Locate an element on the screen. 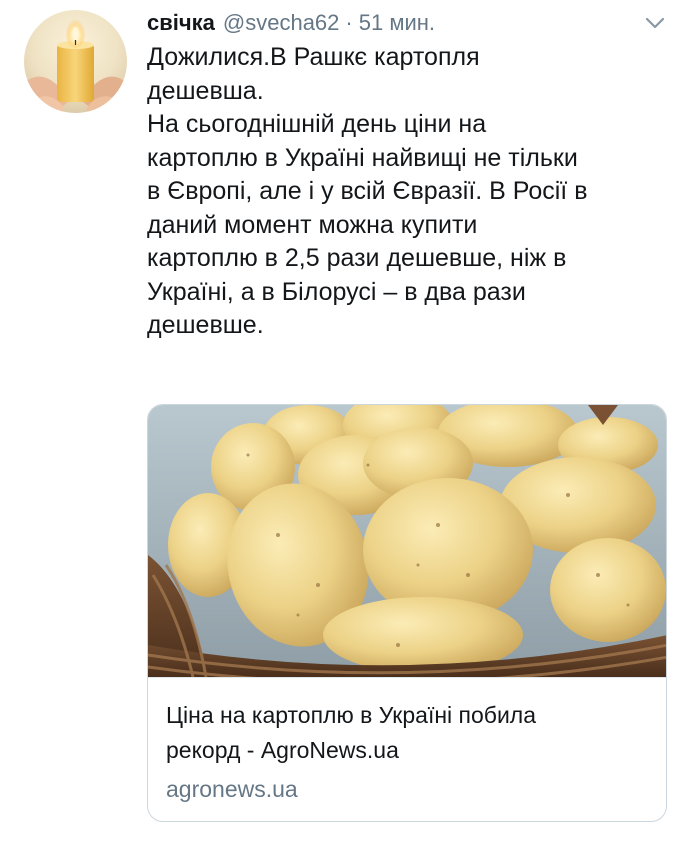  link-card-title-line1: Ціна на картоплю в Україні побила is located at coordinates (351, 715).